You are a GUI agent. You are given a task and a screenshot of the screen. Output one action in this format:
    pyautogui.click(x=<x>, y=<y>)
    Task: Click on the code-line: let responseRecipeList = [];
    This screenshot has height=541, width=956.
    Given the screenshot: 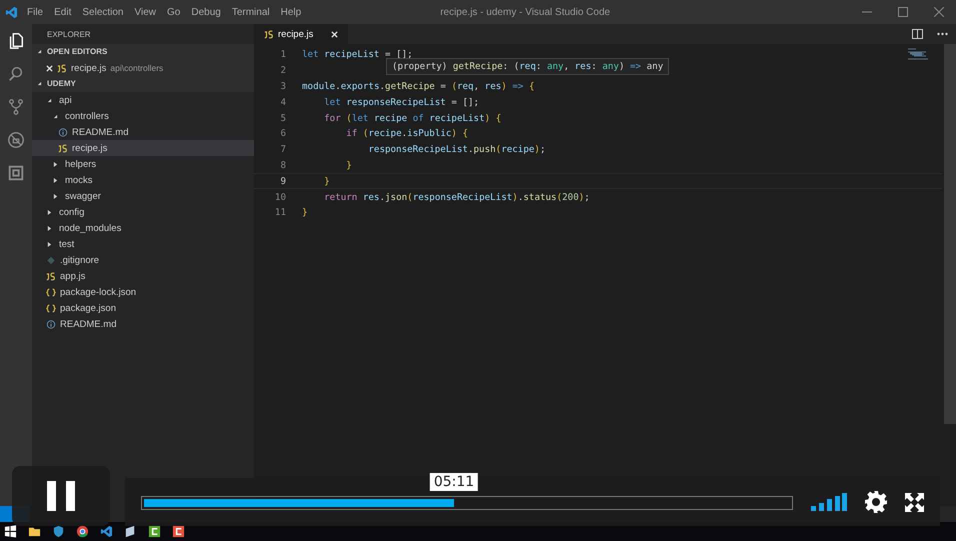 What is the action you would take?
    pyautogui.click(x=401, y=102)
    